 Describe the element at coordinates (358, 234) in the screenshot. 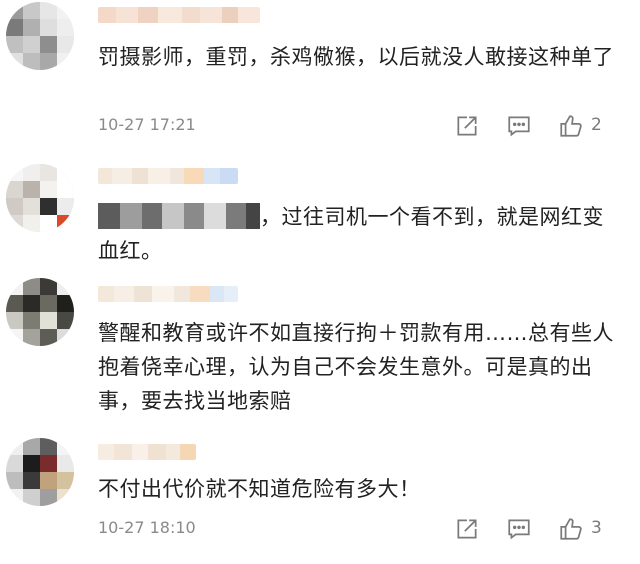

I see `comment-text: ，过往司机一个看不到，就是网红变血红。` at that location.